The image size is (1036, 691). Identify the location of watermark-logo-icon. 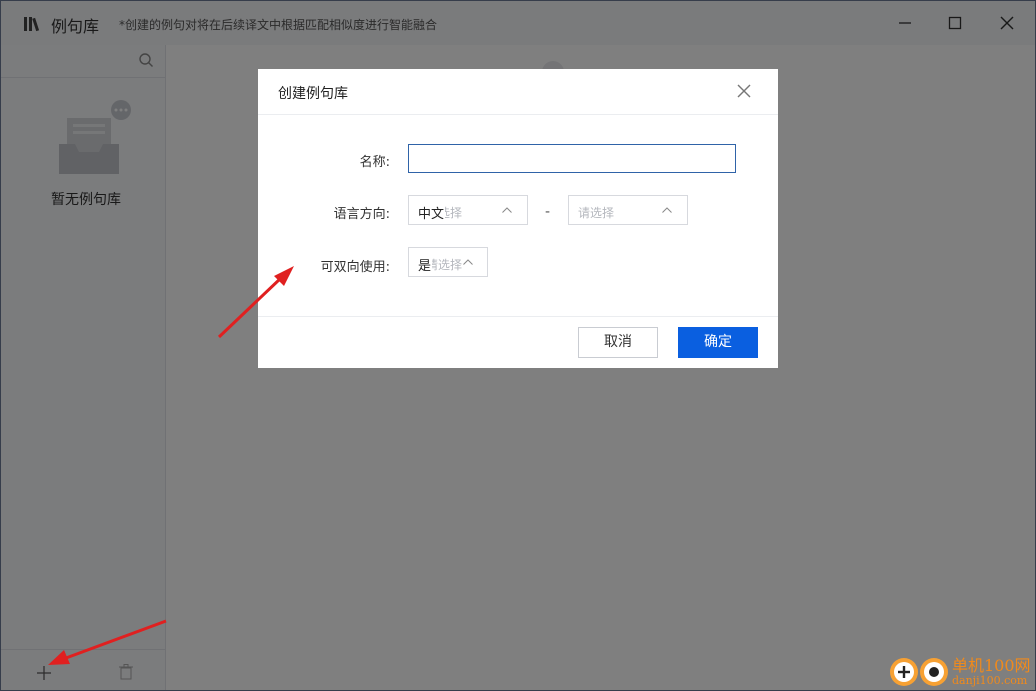
(919, 672).